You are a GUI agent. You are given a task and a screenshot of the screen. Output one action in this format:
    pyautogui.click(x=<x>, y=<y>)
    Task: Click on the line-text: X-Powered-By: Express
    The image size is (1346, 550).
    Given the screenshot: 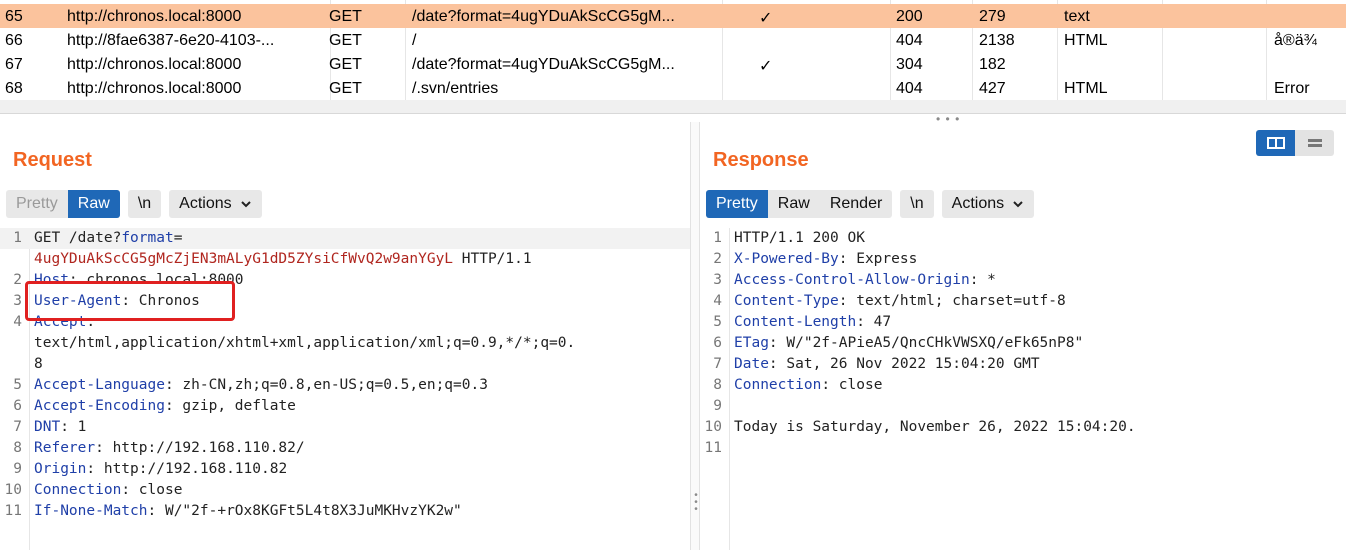 What is the action you would take?
    pyautogui.click(x=825, y=259)
    